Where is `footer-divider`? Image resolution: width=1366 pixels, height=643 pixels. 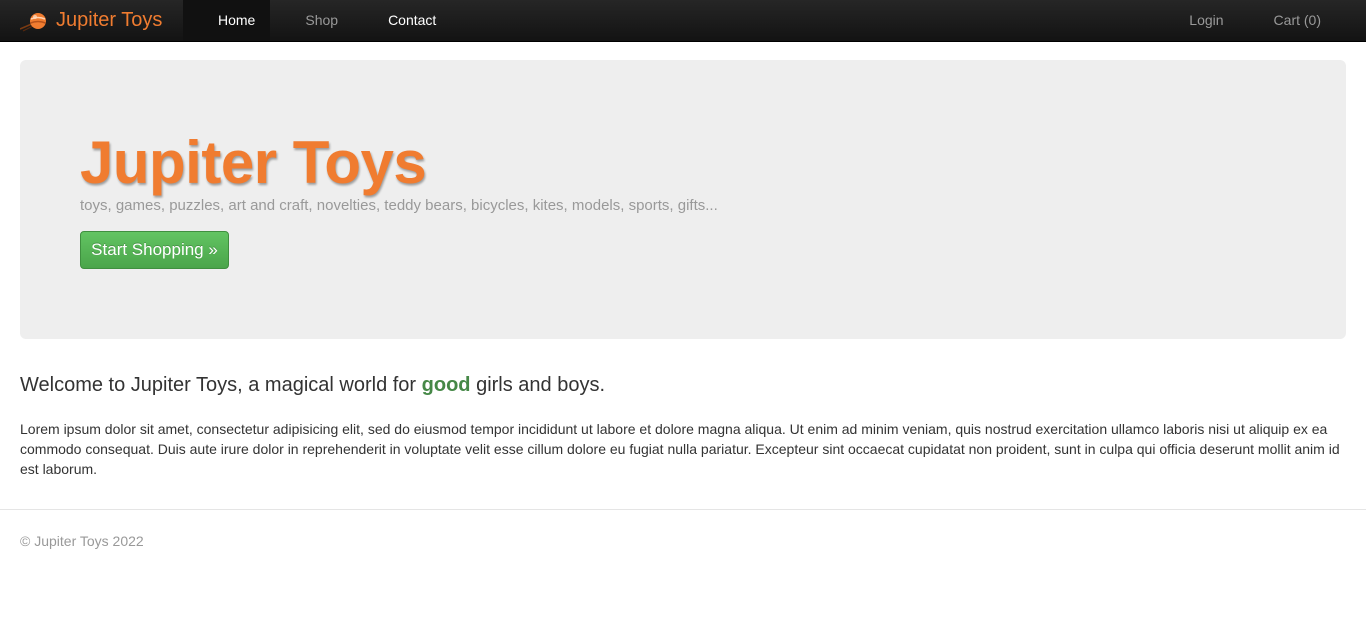
footer-divider is located at coordinates (683, 509).